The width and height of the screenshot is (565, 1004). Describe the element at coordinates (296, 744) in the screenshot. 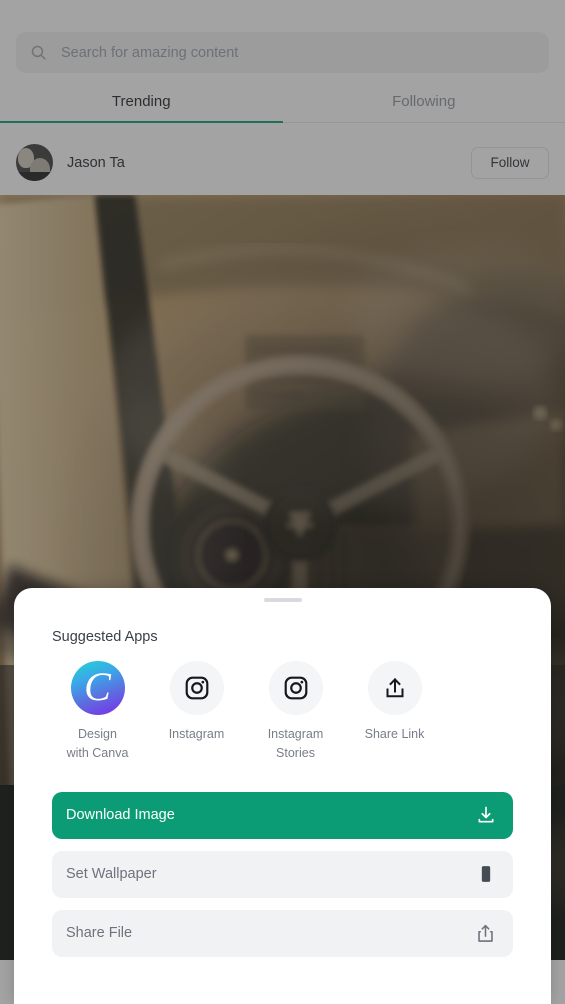

I see `app-label-instagram-stories: Instagram Stories` at that location.